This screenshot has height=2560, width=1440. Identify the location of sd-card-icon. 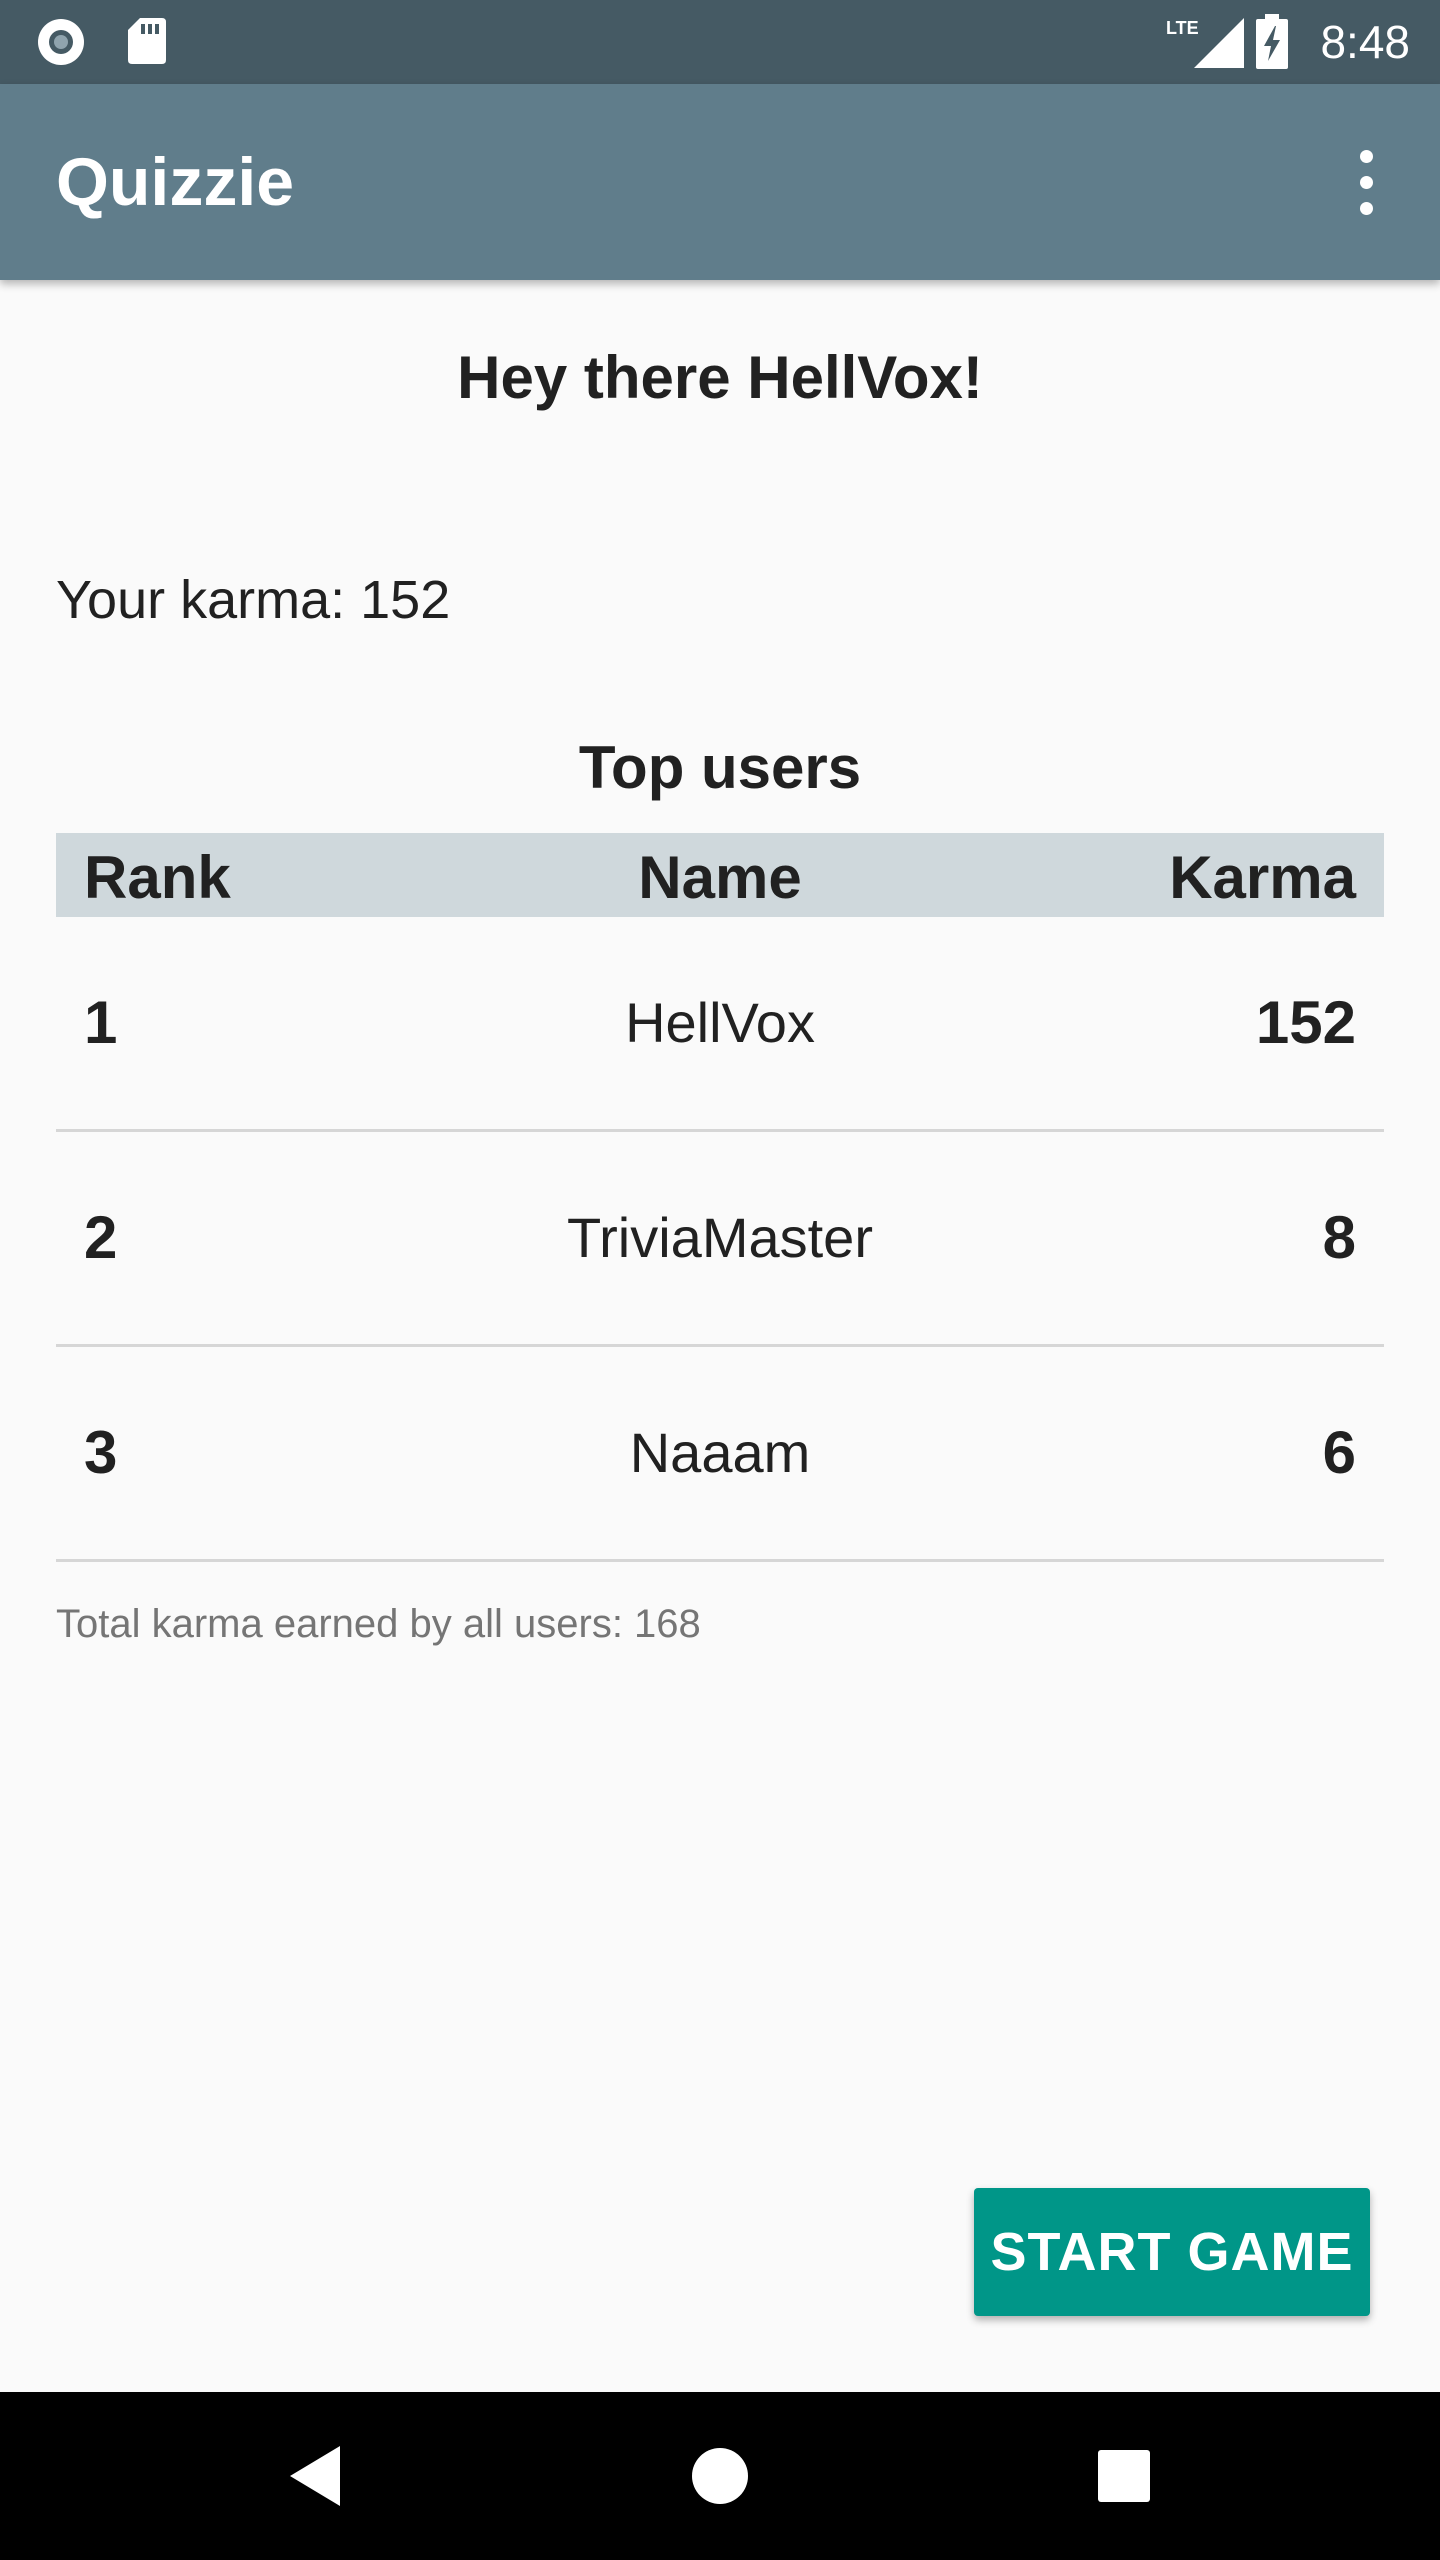
(147, 41).